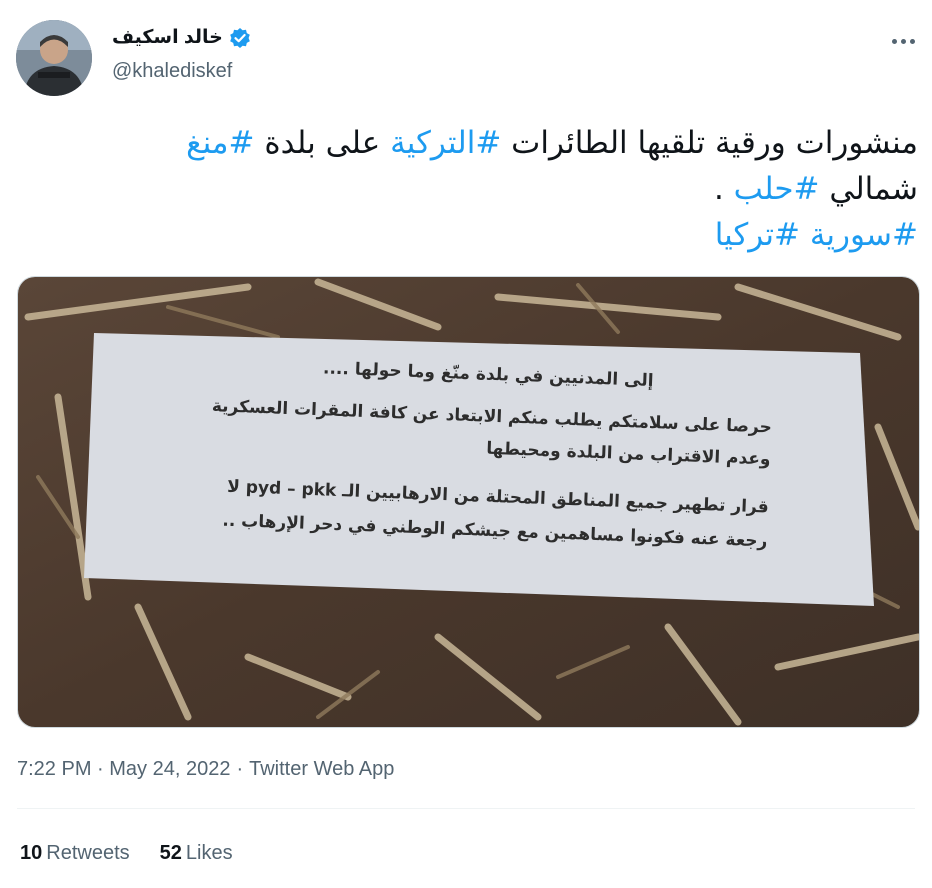  I want to click on tweet-meta: 7:22 PM · May 24, 2022 · Twitter Web App, so click(205, 769).